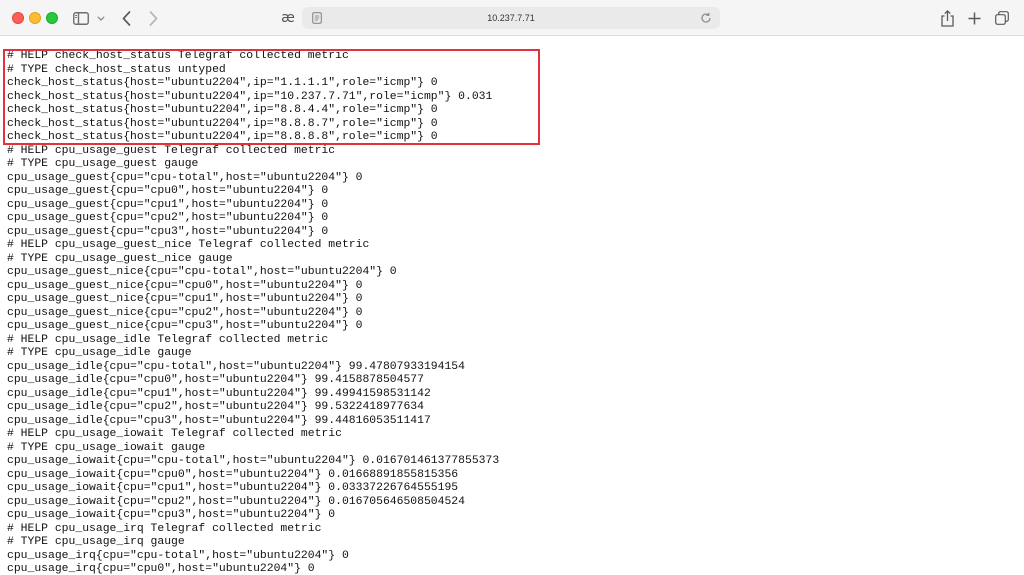  Describe the element at coordinates (81, 18) in the screenshot. I see `sidebar-icon` at that location.